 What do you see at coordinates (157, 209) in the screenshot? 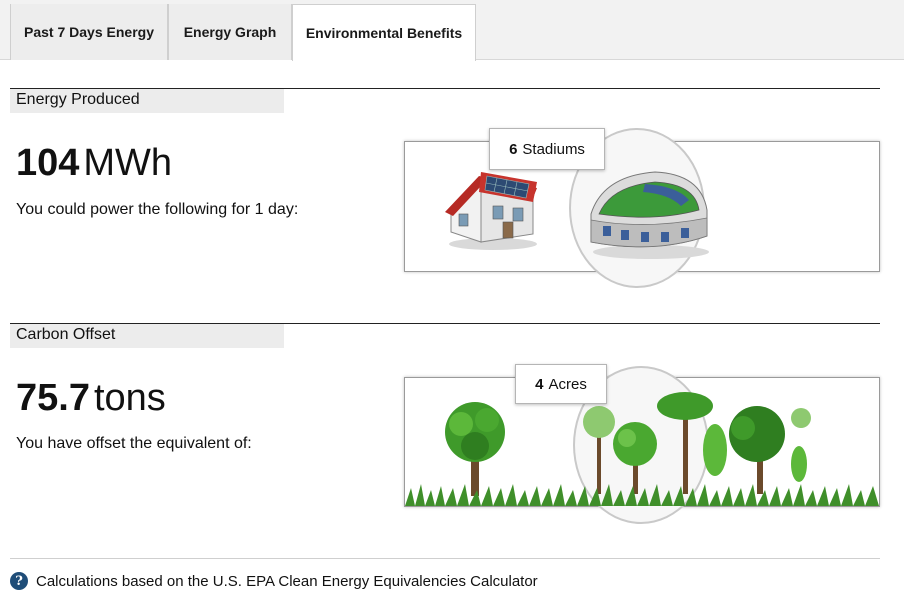
I see `energy-description: You could power the following for 1 day:` at bounding box center [157, 209].